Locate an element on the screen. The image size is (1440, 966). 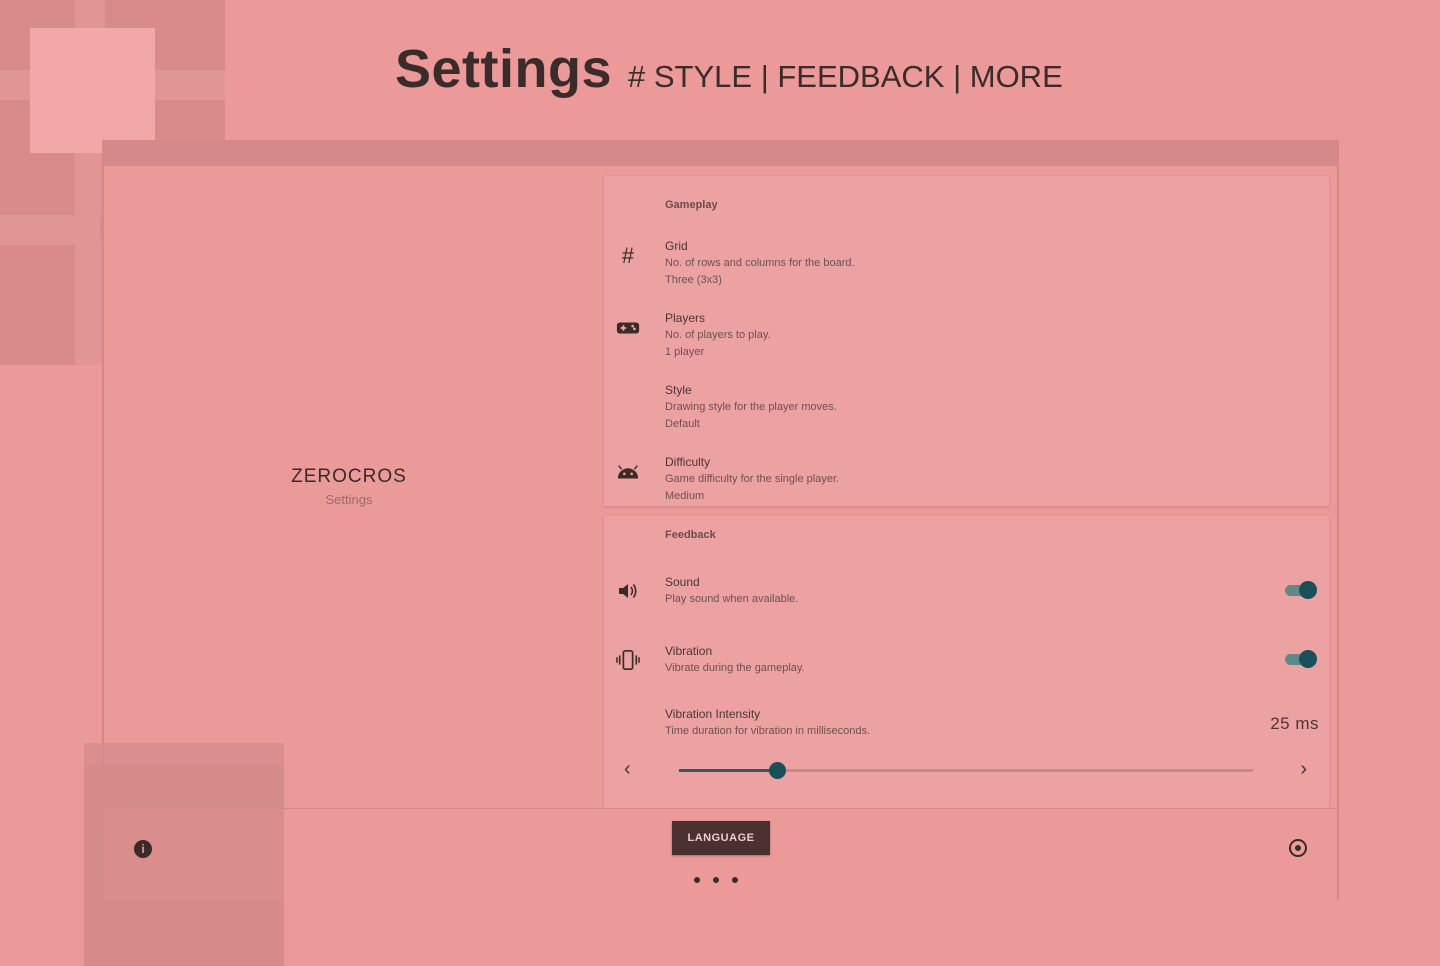
grid-summary: No. of rows and columns for the board. is located at coordinates (760, 263).